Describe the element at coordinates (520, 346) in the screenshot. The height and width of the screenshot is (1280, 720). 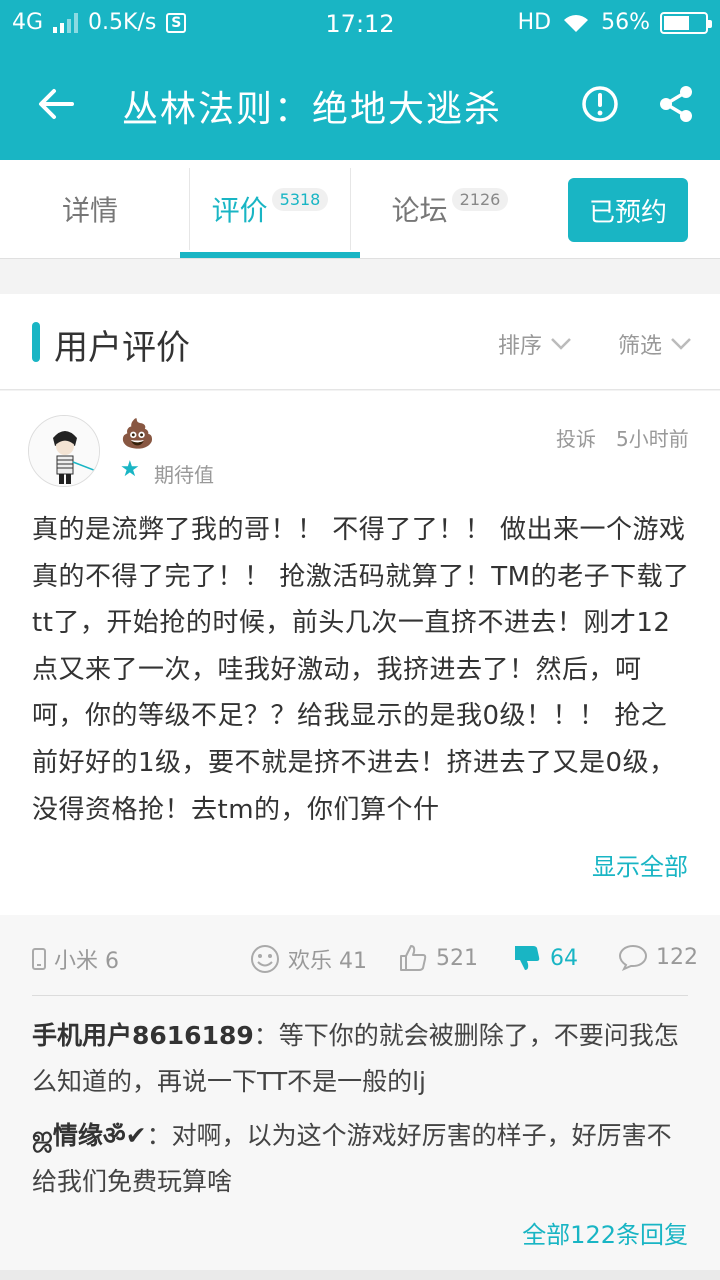
I see `sort-label: 排序` at that location.